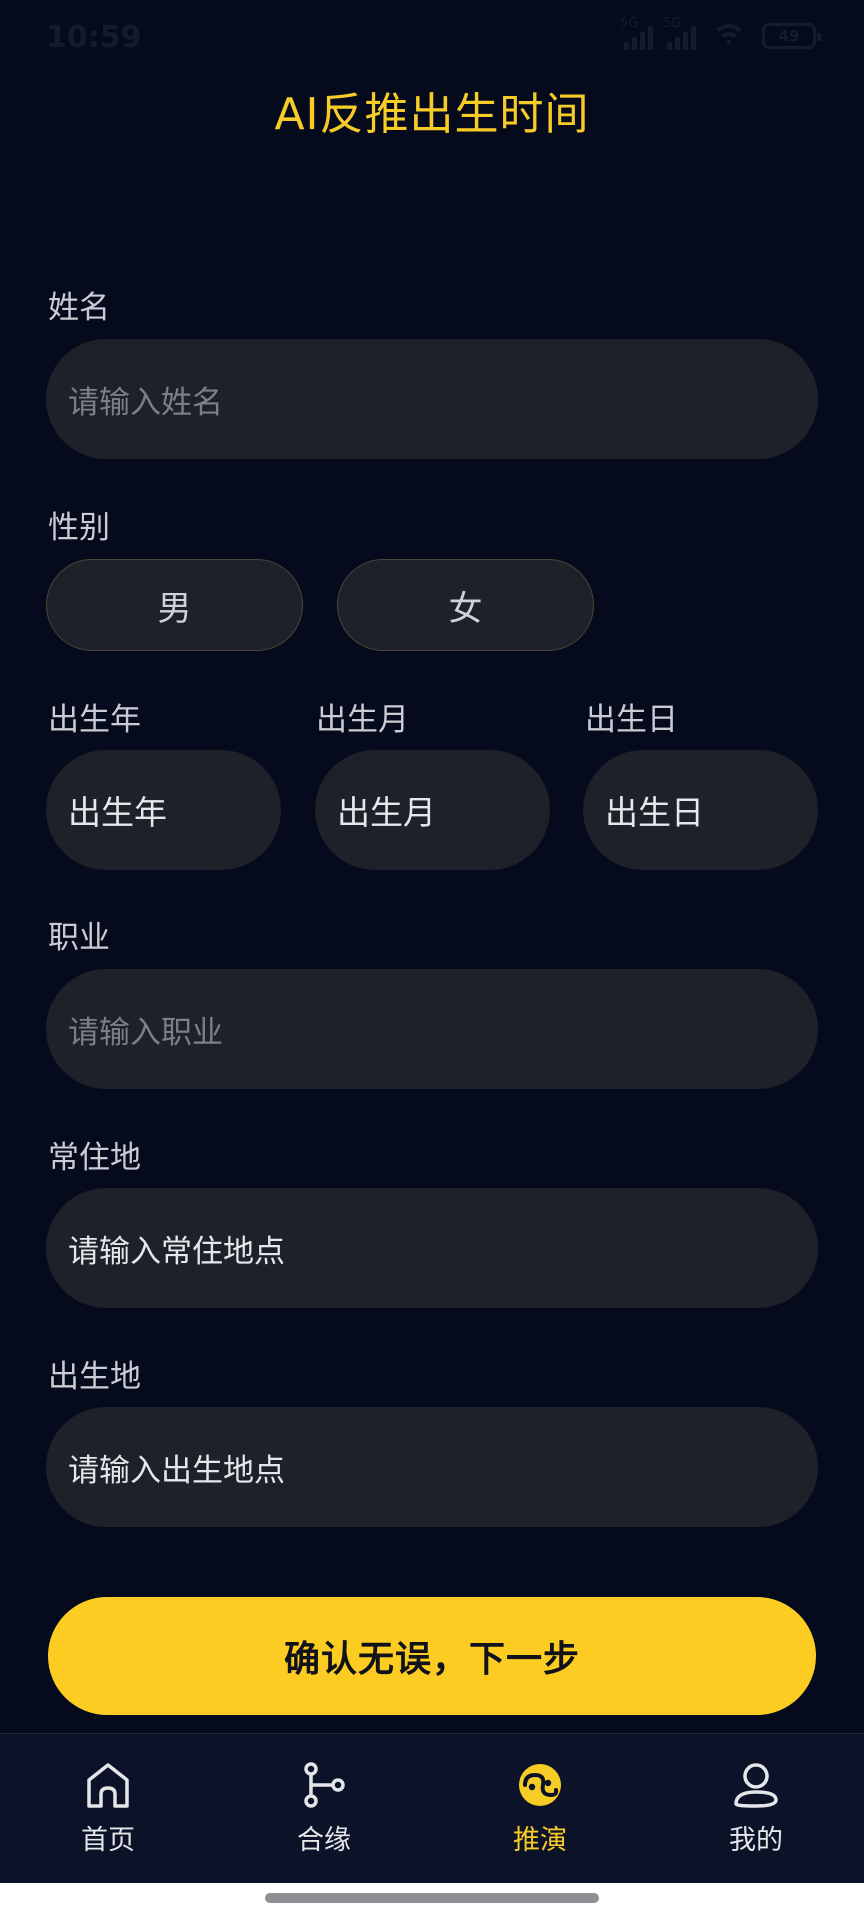 Image resolution: width=864 pixels, height=1920 pixels. I want to click on occupation-input: 请输入职业, so click(432, 1029).